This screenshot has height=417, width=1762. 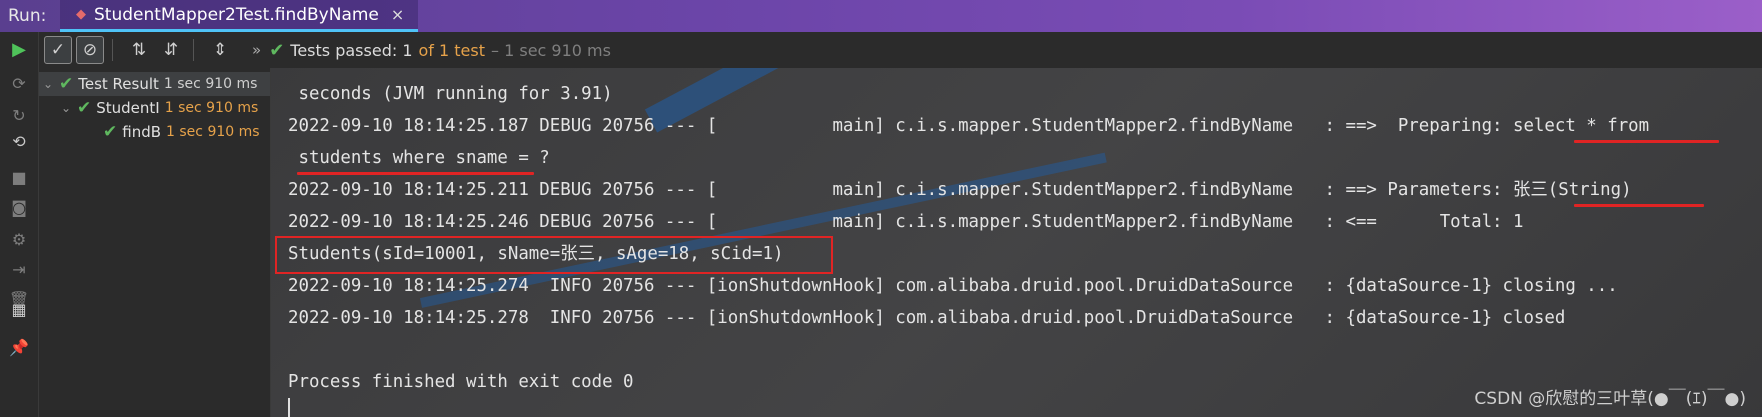 I want to click on run-tool-window-header: Run: ◆ StudentMapper2Test.findByName ×, so click(x=881, y=16).